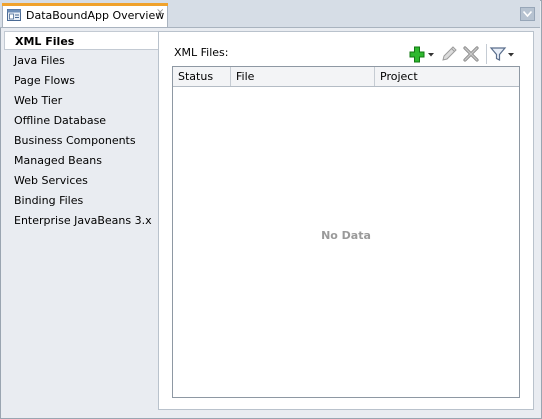  Describe the element at coordinates (44, 80) in the screenshot. I see `nav-item-label: Page Flows` at that location.